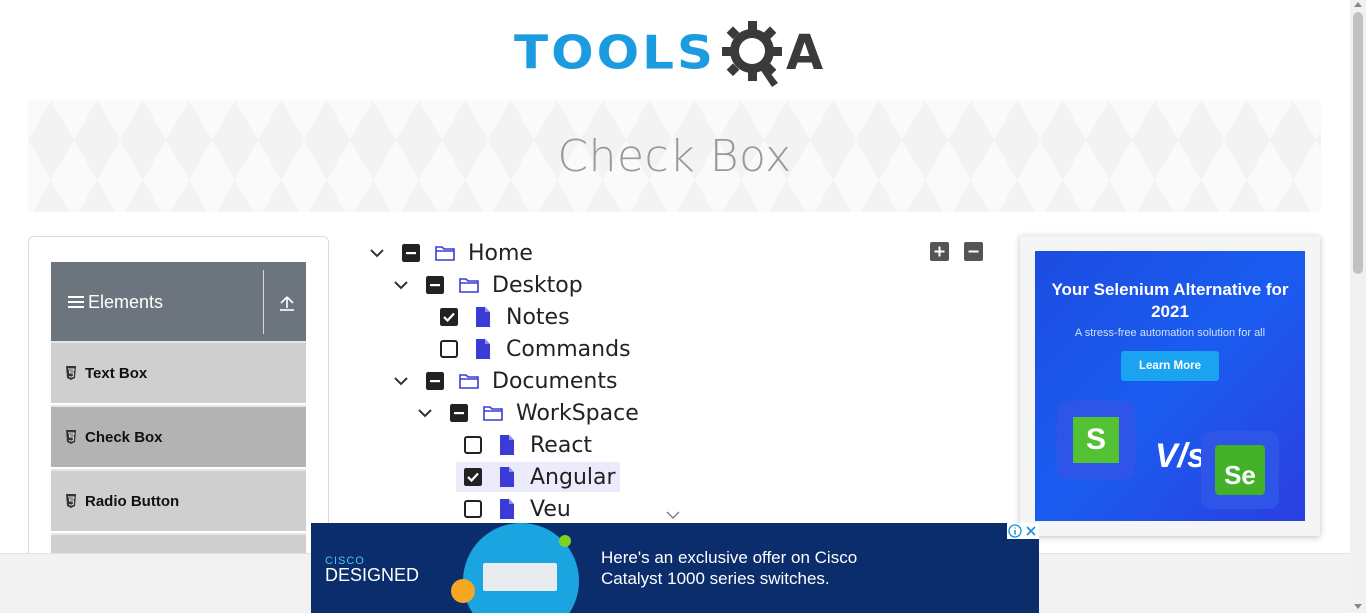 This screenshot has height=613, width=1366. What do you see at coordinates (1181, 456) in the screenshot?
I see `versus-text: V/s` at bounding box center [1181, 456].